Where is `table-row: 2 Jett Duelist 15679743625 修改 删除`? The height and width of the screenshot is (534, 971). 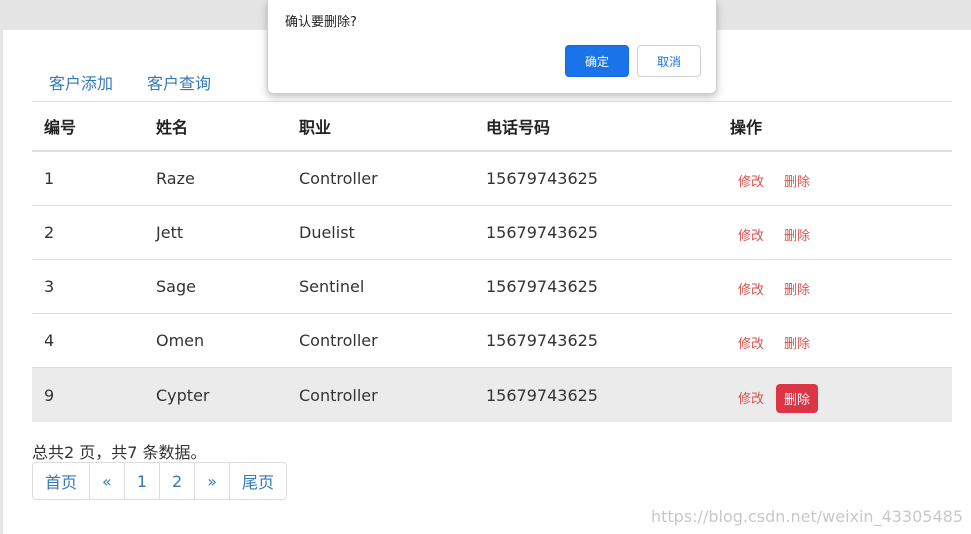 table-row: 2 Jett Duelist 15679743625 修改 删除 is located at coordinates (492, 233).